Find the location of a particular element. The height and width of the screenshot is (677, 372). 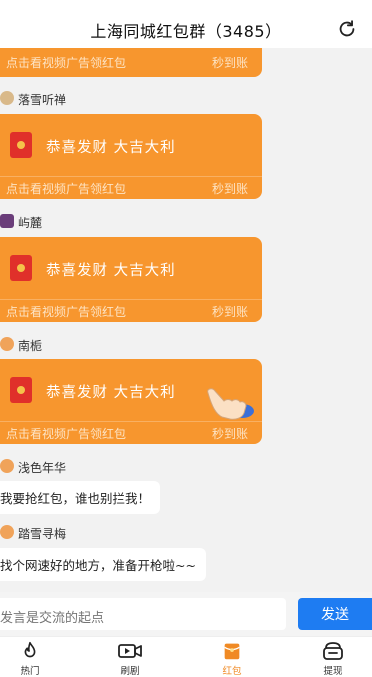

sender-name: 南栀 is located at coordinates (30, 346).